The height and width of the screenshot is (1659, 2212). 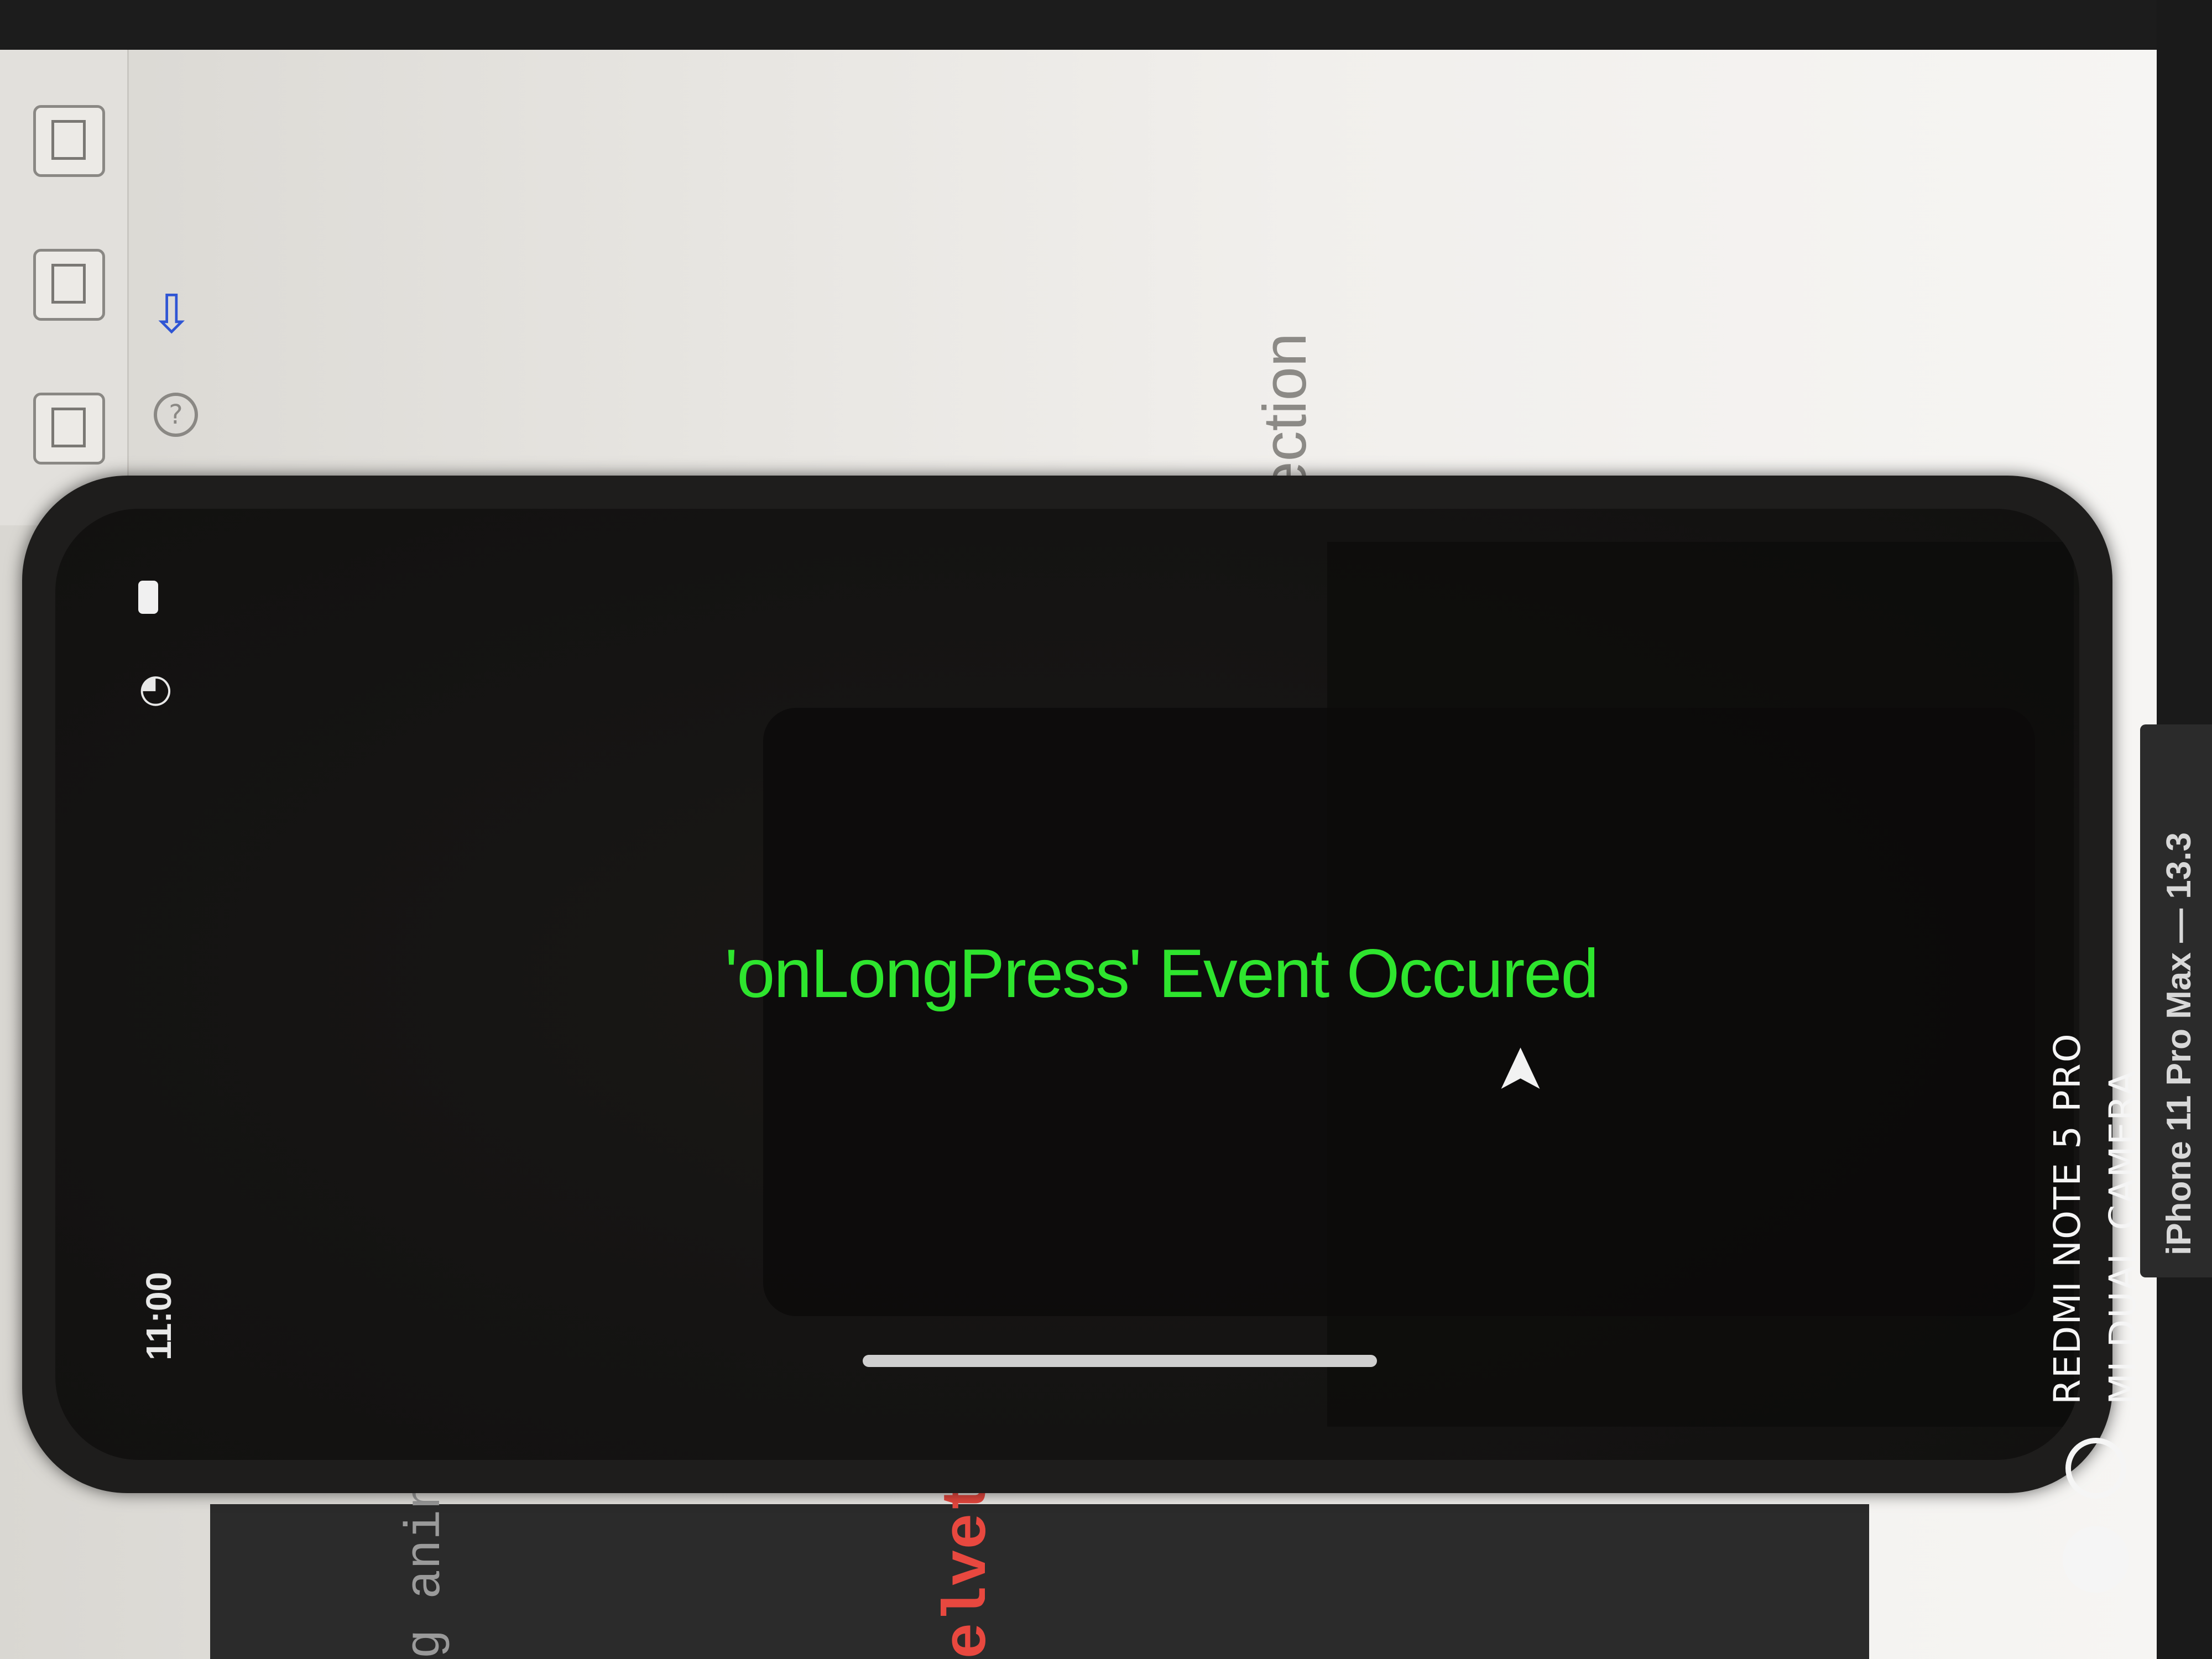 I want to click on editor-toolbar, so click(x=65, y=287).